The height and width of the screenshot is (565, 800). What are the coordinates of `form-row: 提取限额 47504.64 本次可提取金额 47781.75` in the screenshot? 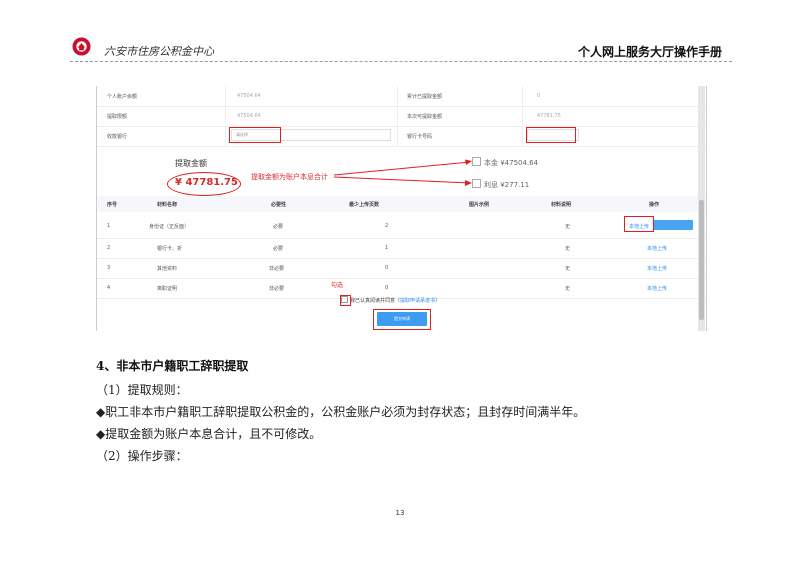 It's located at (401, 116).